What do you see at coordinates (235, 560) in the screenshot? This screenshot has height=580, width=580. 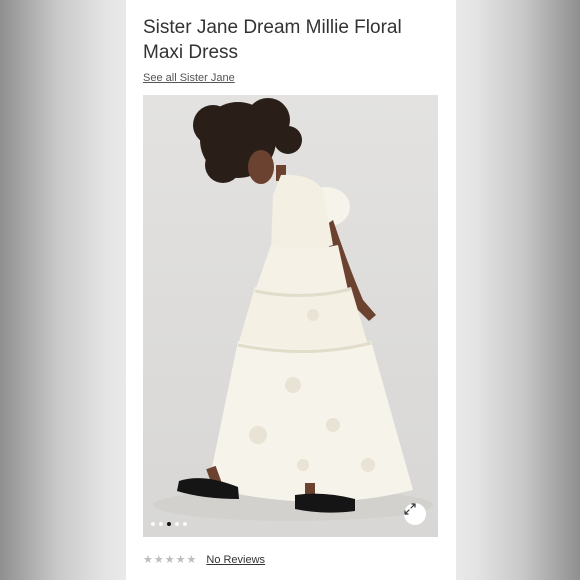 I see `reviews-link: No Reviews` at bounding box center [235, 560].